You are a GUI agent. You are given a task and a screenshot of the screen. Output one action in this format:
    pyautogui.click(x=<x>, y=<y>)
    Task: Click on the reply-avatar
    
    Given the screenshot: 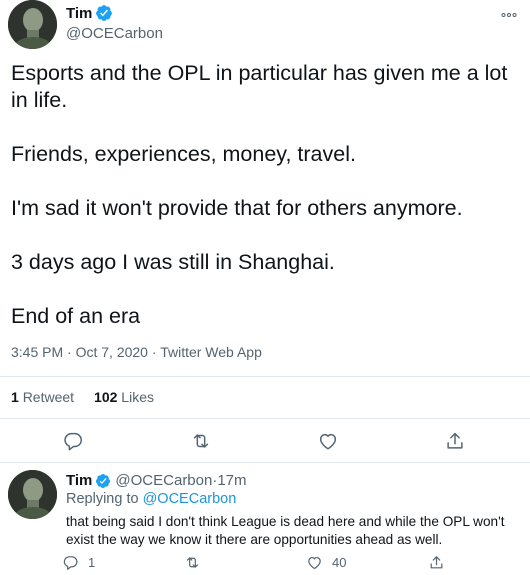 What is the action you would take?
    pyautogui.click(x=32, y=494)
    